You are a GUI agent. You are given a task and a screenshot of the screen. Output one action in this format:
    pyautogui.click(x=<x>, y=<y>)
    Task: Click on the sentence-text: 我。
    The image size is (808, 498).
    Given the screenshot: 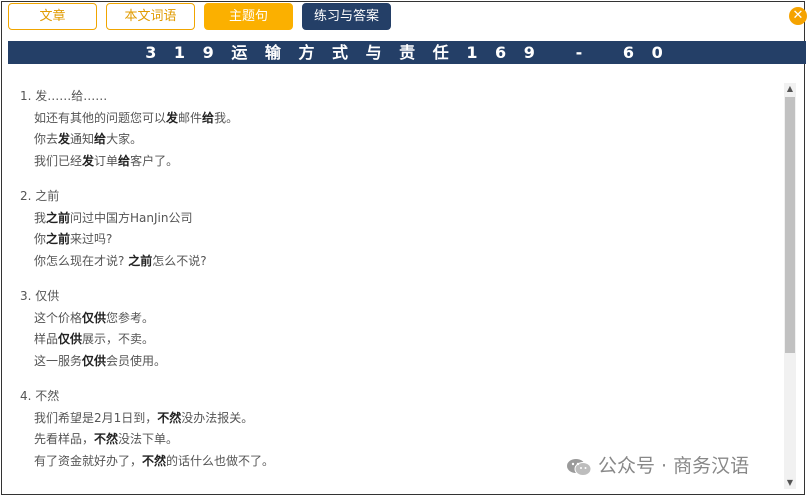 What is the action you would take?
    pyautogui.click(x=226, y=117)
    